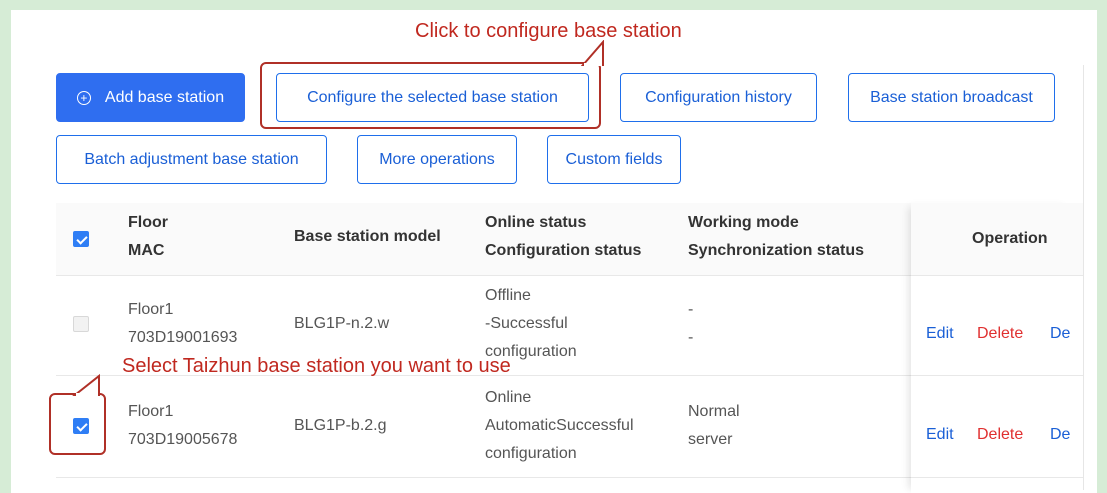  Describe the element at coordinates (776, 250) in the screenshot. I see `header-sync-status: Synchronization status` at that location.